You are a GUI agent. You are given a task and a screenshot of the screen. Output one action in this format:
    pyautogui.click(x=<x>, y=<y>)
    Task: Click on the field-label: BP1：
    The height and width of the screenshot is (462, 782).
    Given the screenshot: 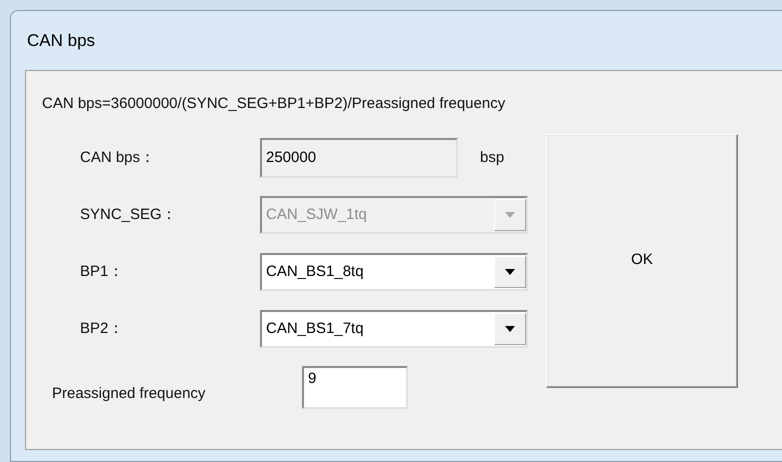 What is the action you would take?
    pyautogui.click(x=101, y=272)
    